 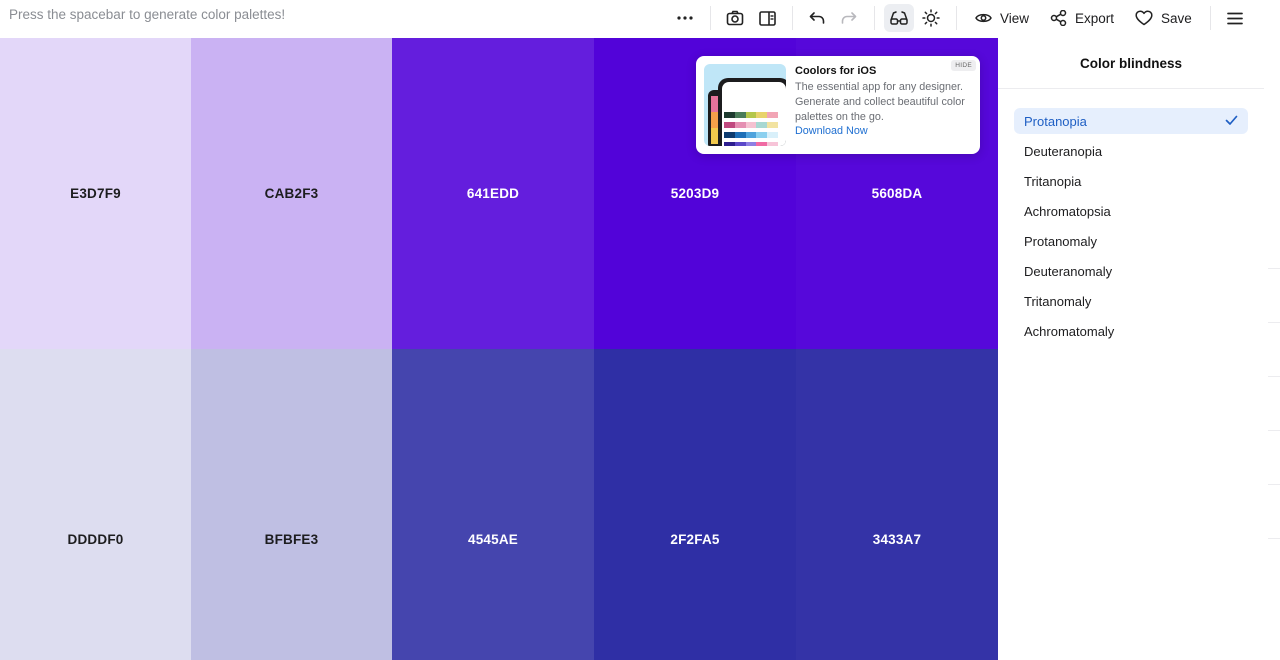 I want to click on option-achromatopsia: Achromatopsia, so click(x=1131, y=211).